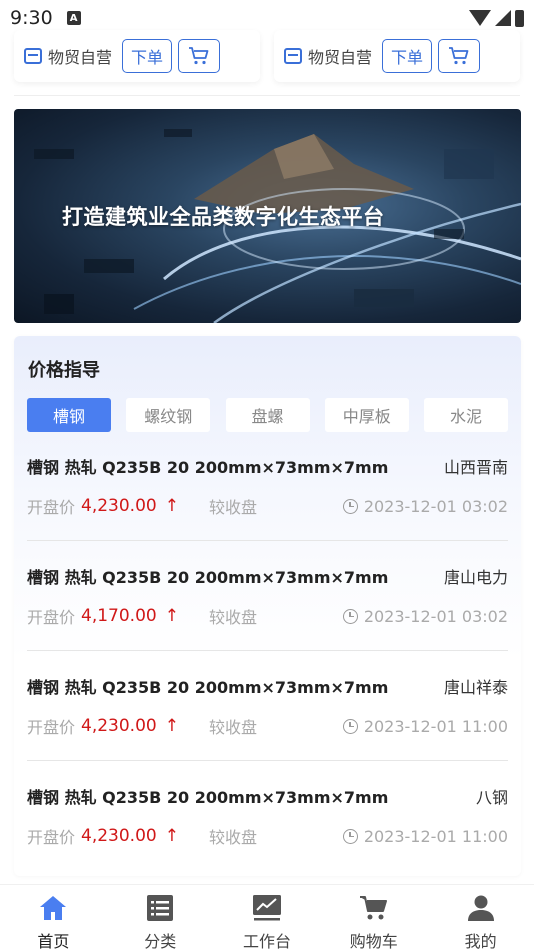 The height and width of the screenshot is (951, 534). Describe the element at coordinates (480, 18) in the screenshot. I see `wifi-icon` at that location.